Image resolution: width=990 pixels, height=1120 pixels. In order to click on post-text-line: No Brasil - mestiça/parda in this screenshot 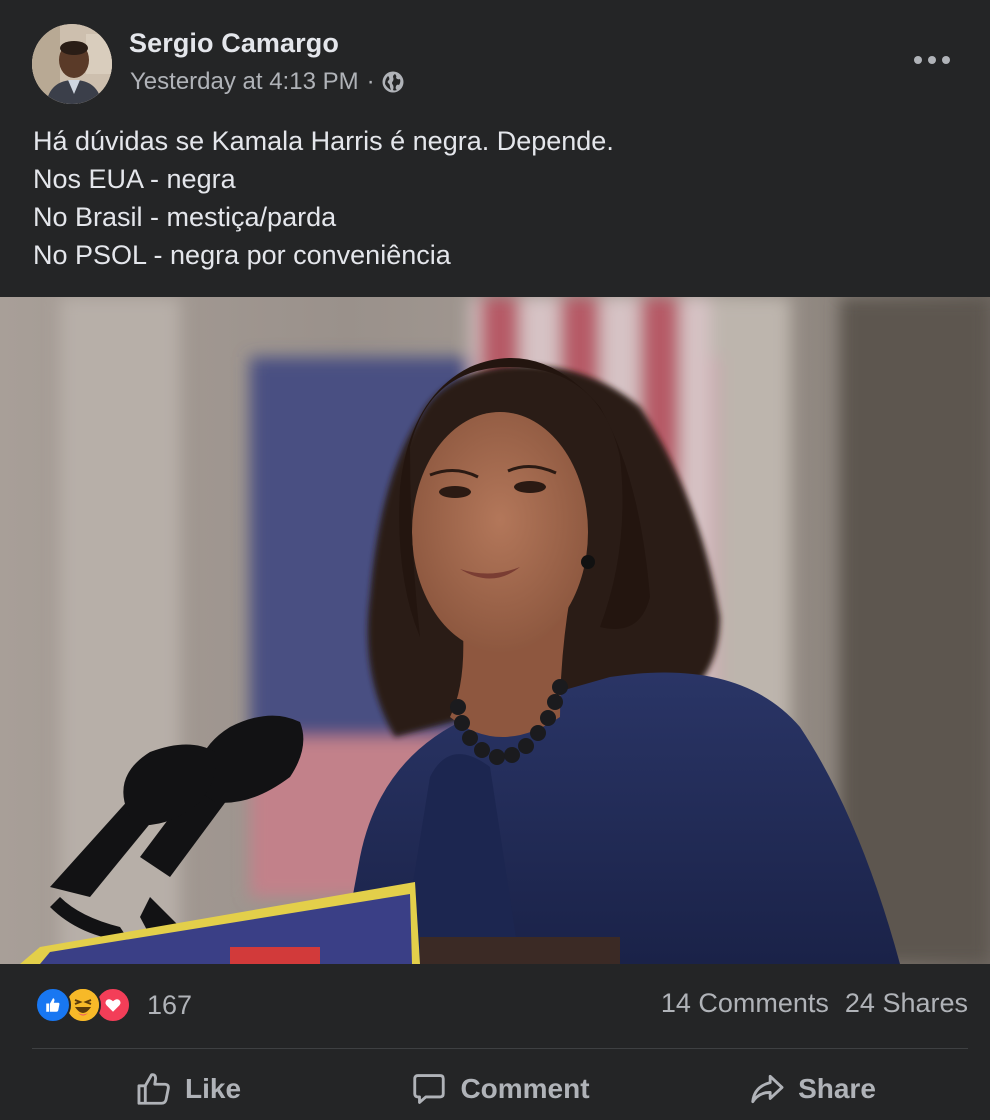, I will do `click(185, 217)`.